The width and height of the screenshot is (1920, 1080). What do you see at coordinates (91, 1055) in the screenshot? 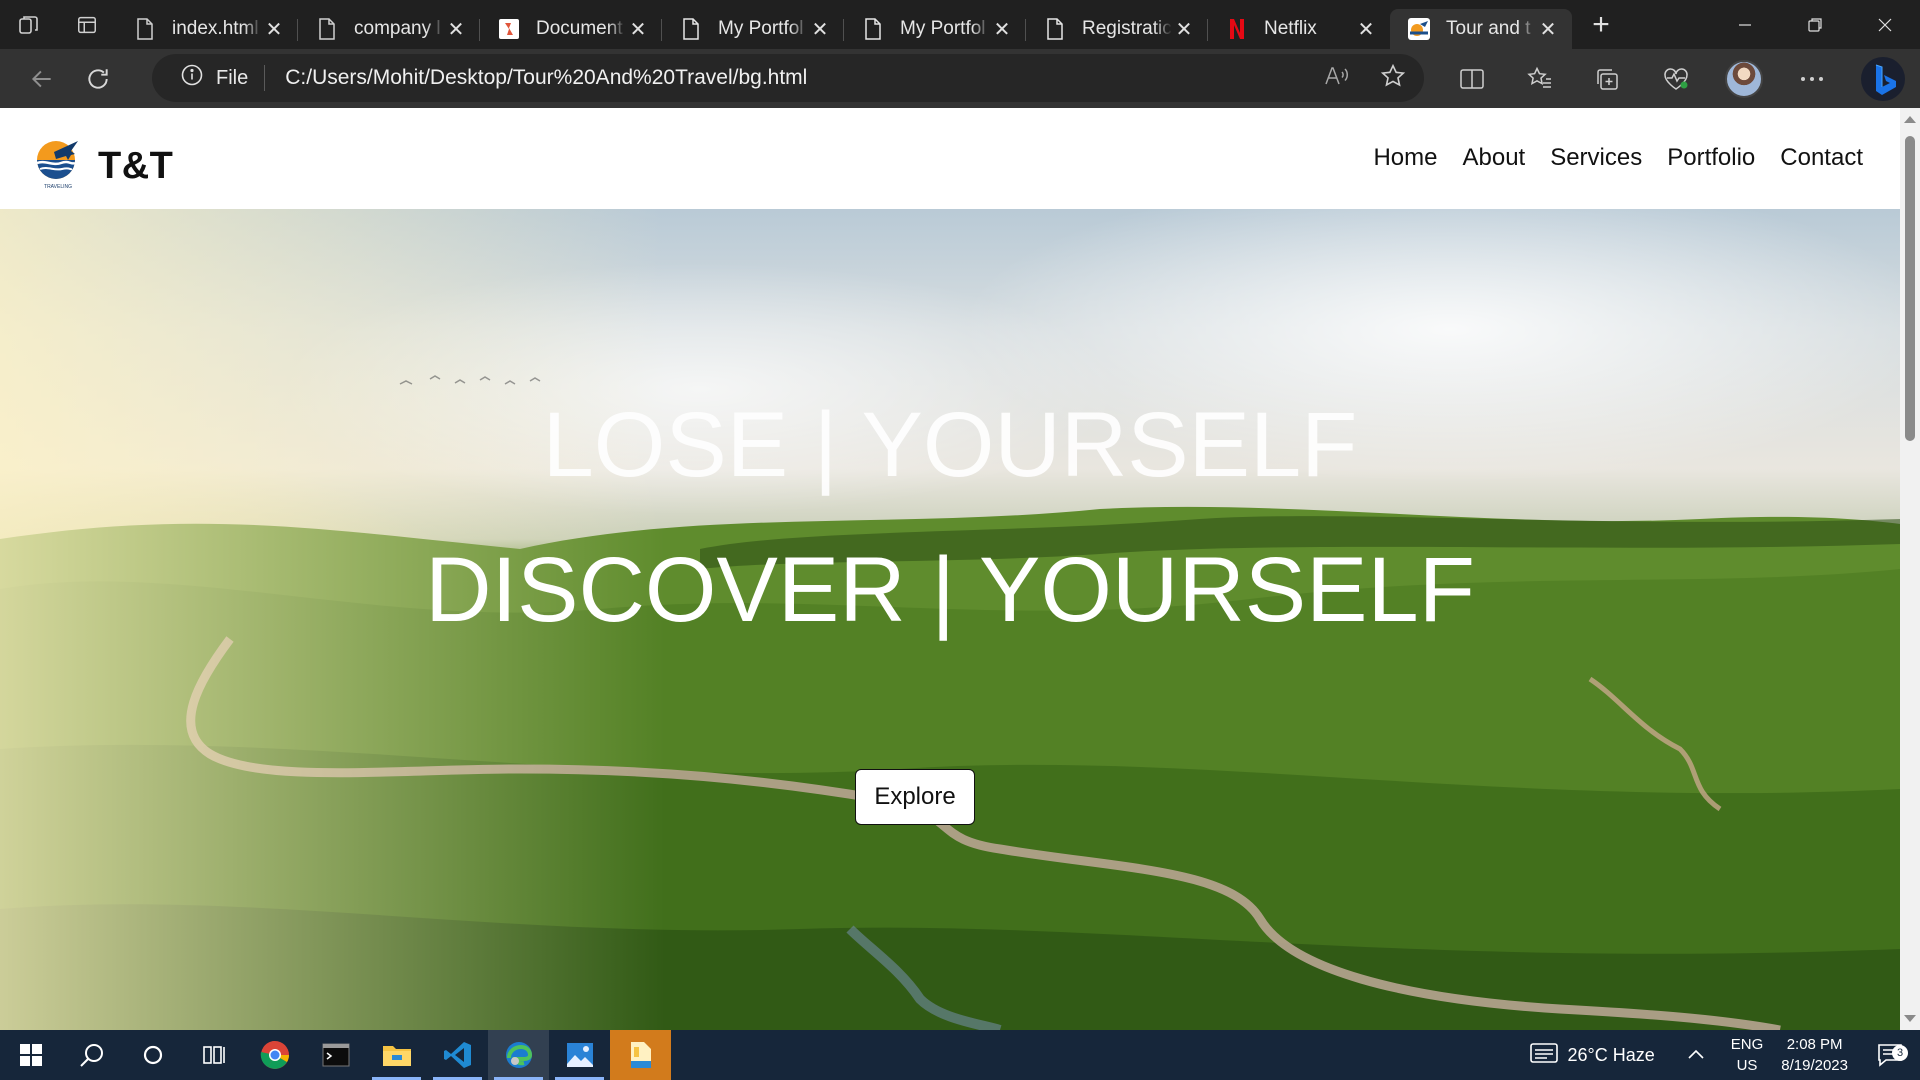
I see `search-icon` at bounding box center [91, 1055].